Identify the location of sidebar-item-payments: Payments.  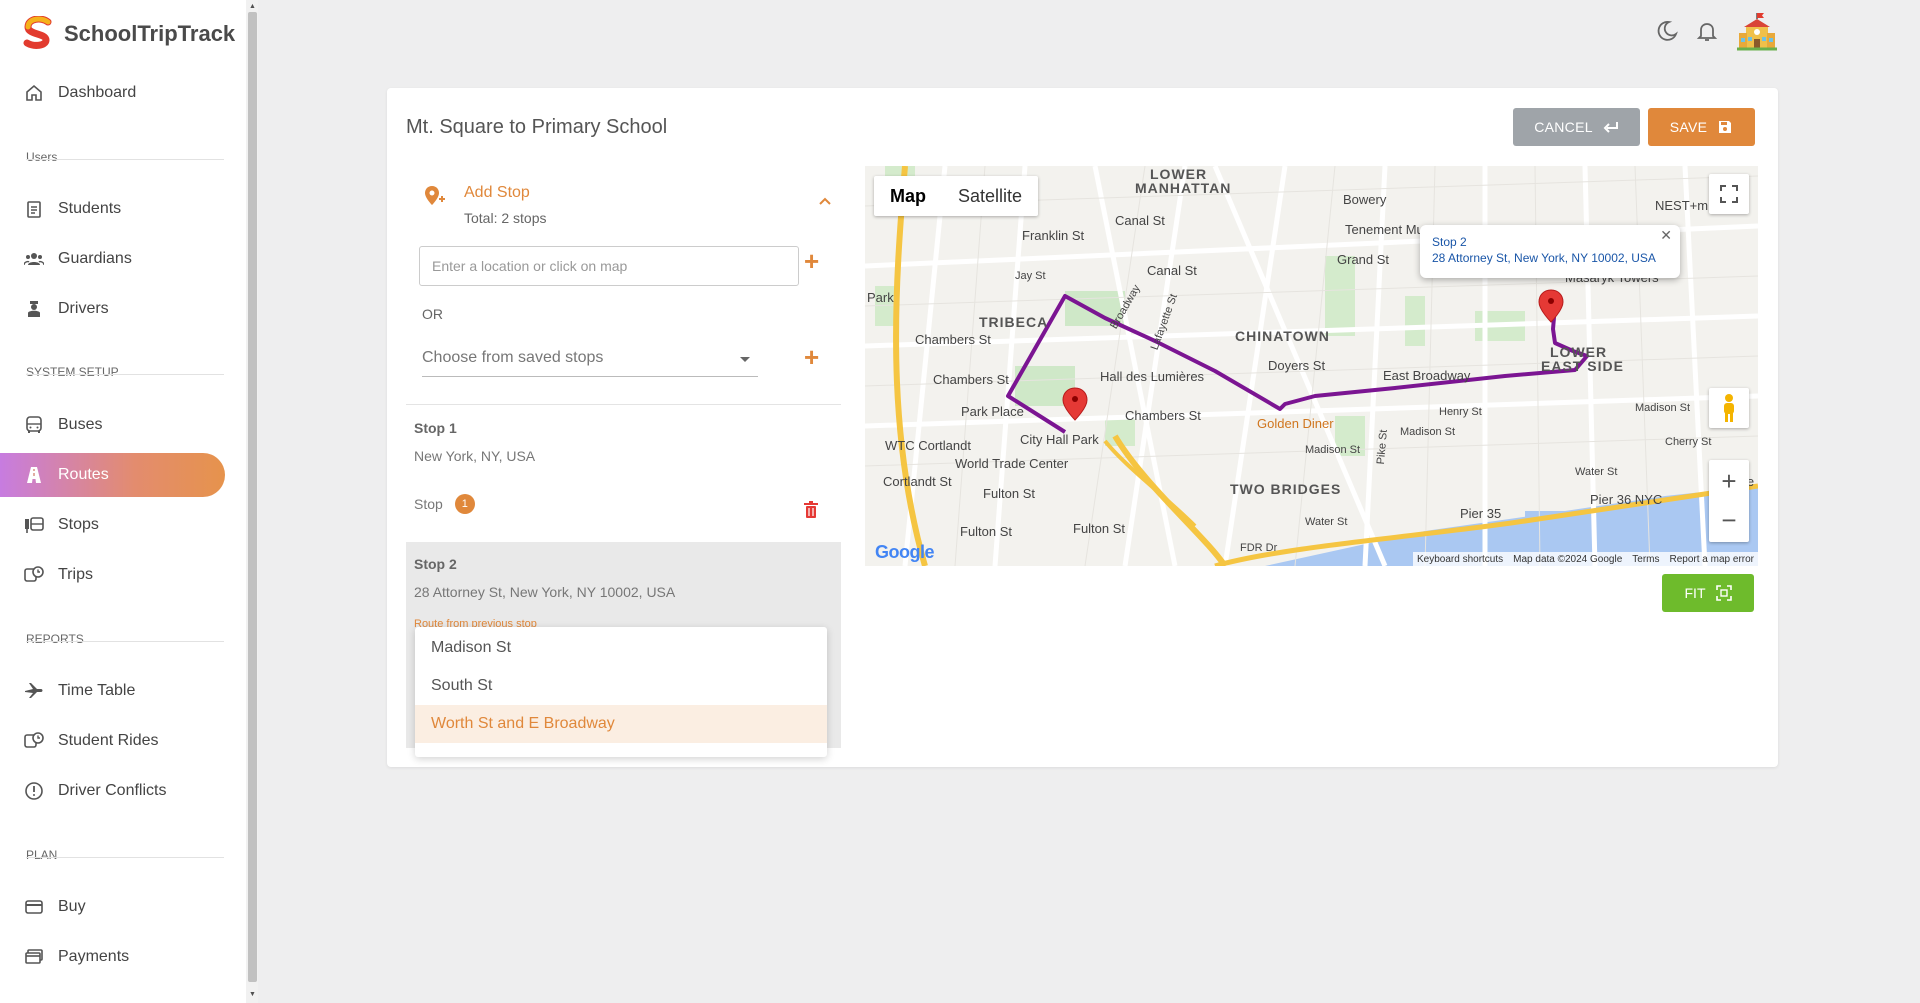
(112, 957).